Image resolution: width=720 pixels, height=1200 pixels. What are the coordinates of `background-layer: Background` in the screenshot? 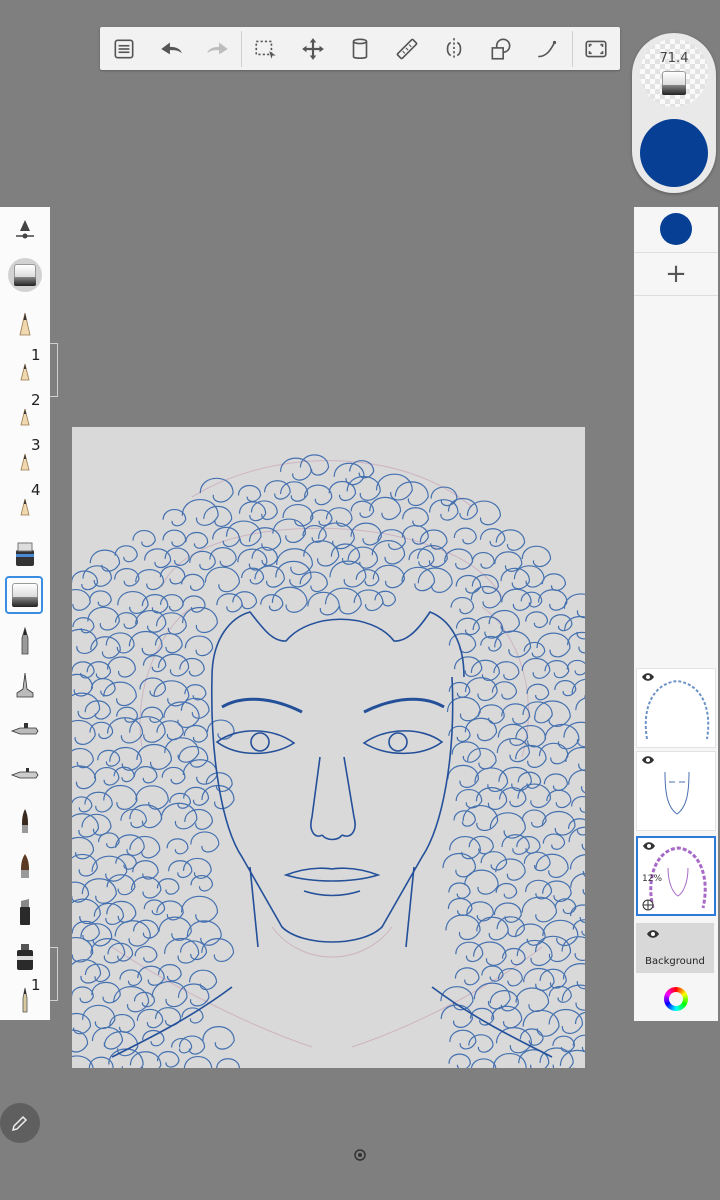 It's located at (675, 948).